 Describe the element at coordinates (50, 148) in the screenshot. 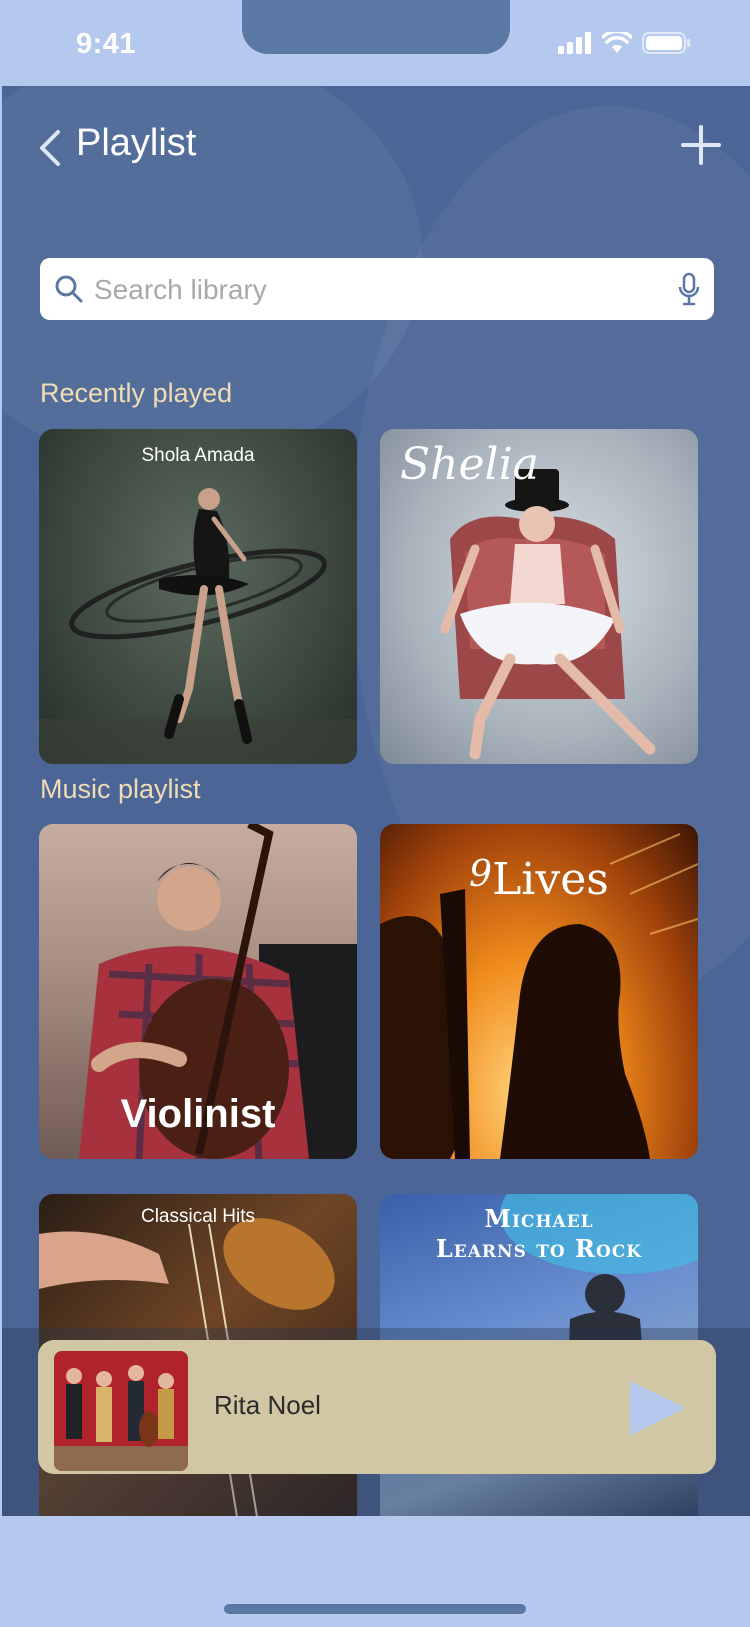

I see `back-chevron-icon` at that location.